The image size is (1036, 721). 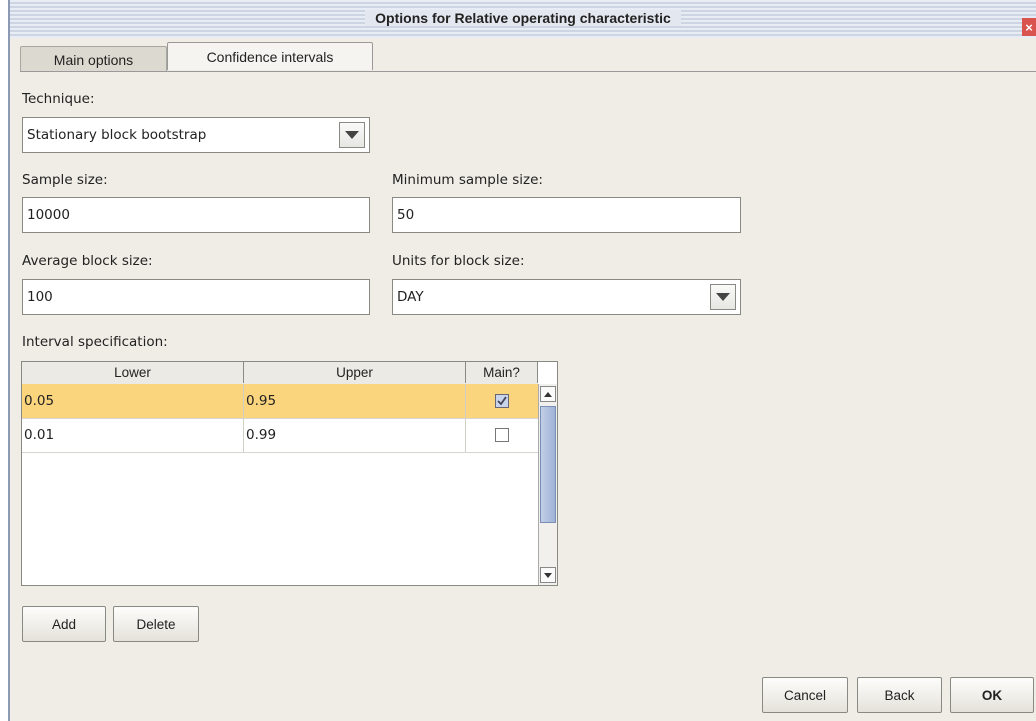 I want to click on column-header-upper: Upper, so click(x=355, y=372).